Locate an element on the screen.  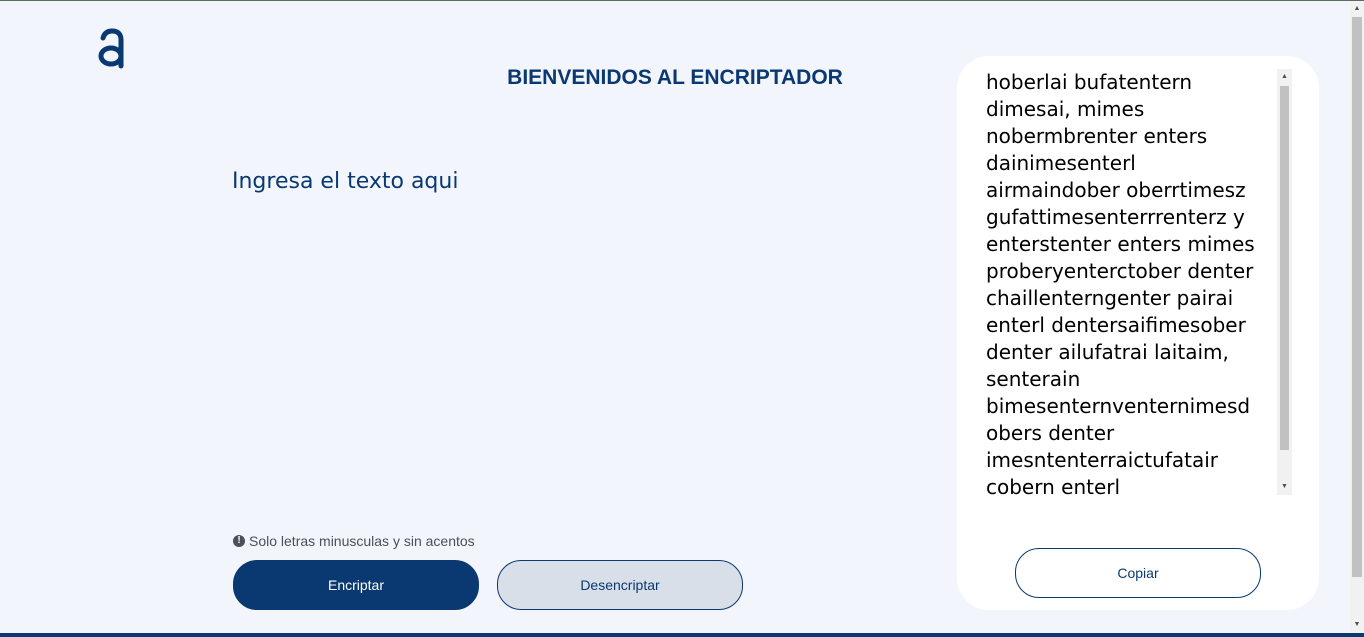
output-line: bimesenternventernimesd is located at coordinates (1118, 406).